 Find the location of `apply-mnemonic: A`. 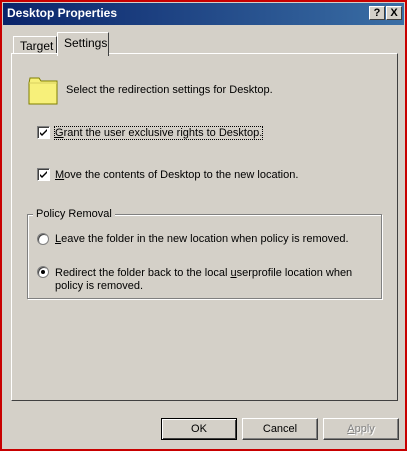

apply-mnemonic: A is located at coordinates (351, 429).